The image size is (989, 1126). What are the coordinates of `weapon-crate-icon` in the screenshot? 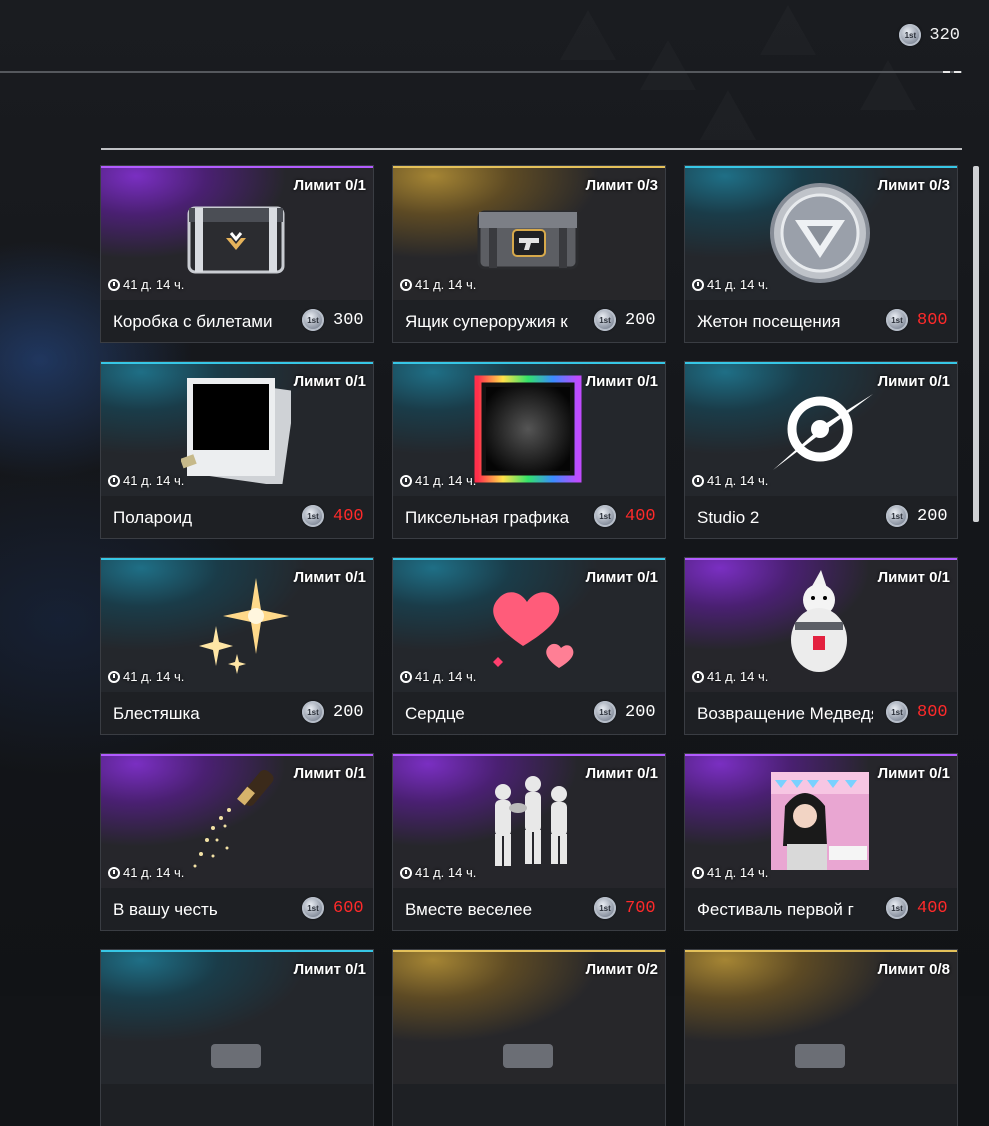 It's located at (528, 233).